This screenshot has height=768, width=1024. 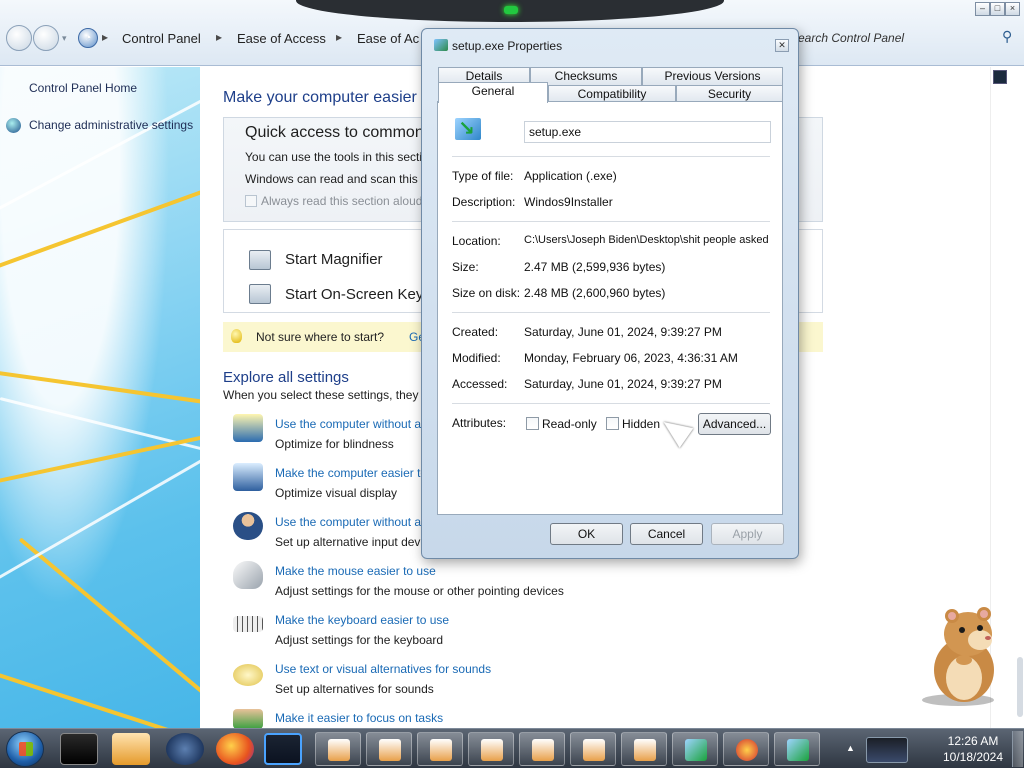 I want to click on breadcrumb-ease-of-access: Ease of Access, so click(x=281, y=38).